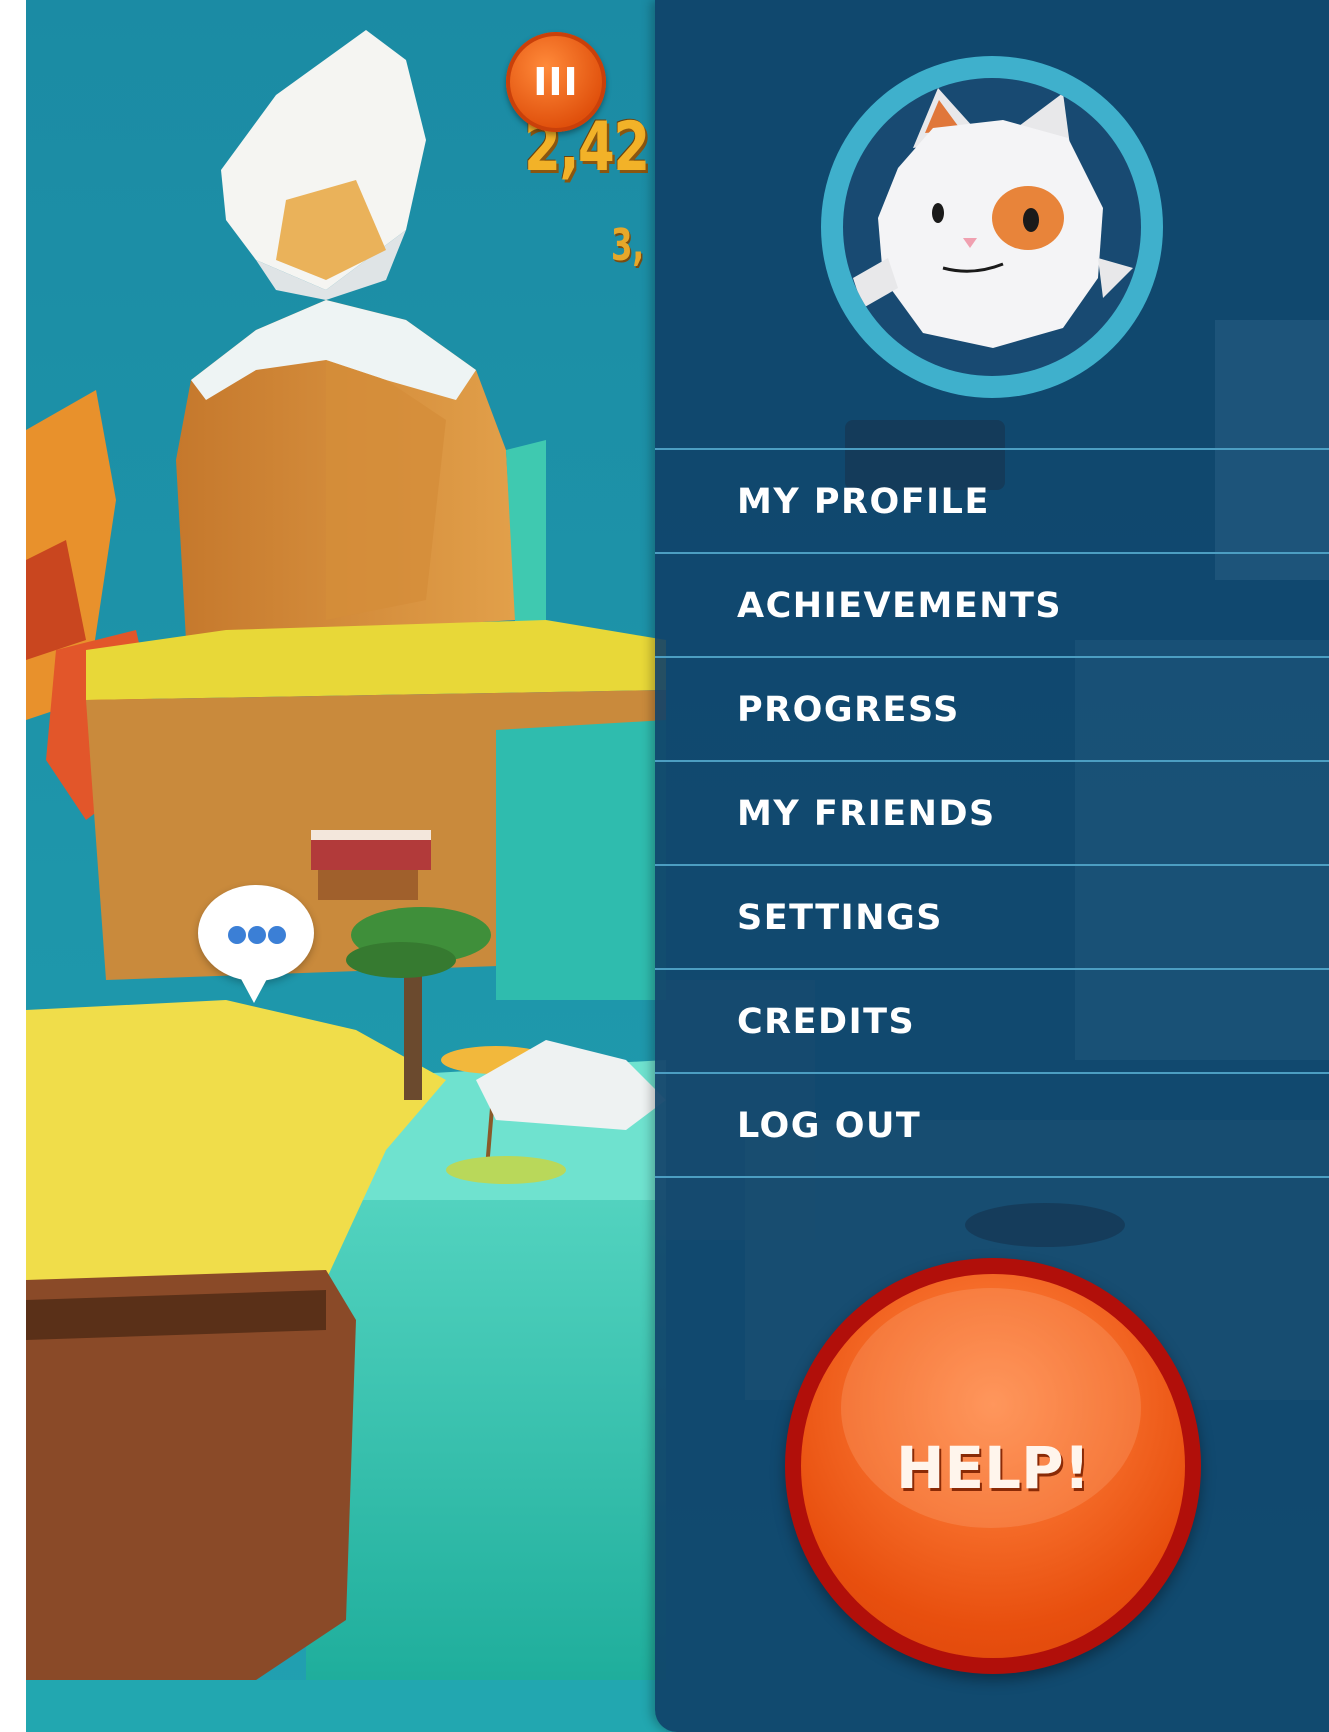 The width and height of the screenshot is (1329, 1732). I want to click on speech-bubble-icon, so click(256, 944).